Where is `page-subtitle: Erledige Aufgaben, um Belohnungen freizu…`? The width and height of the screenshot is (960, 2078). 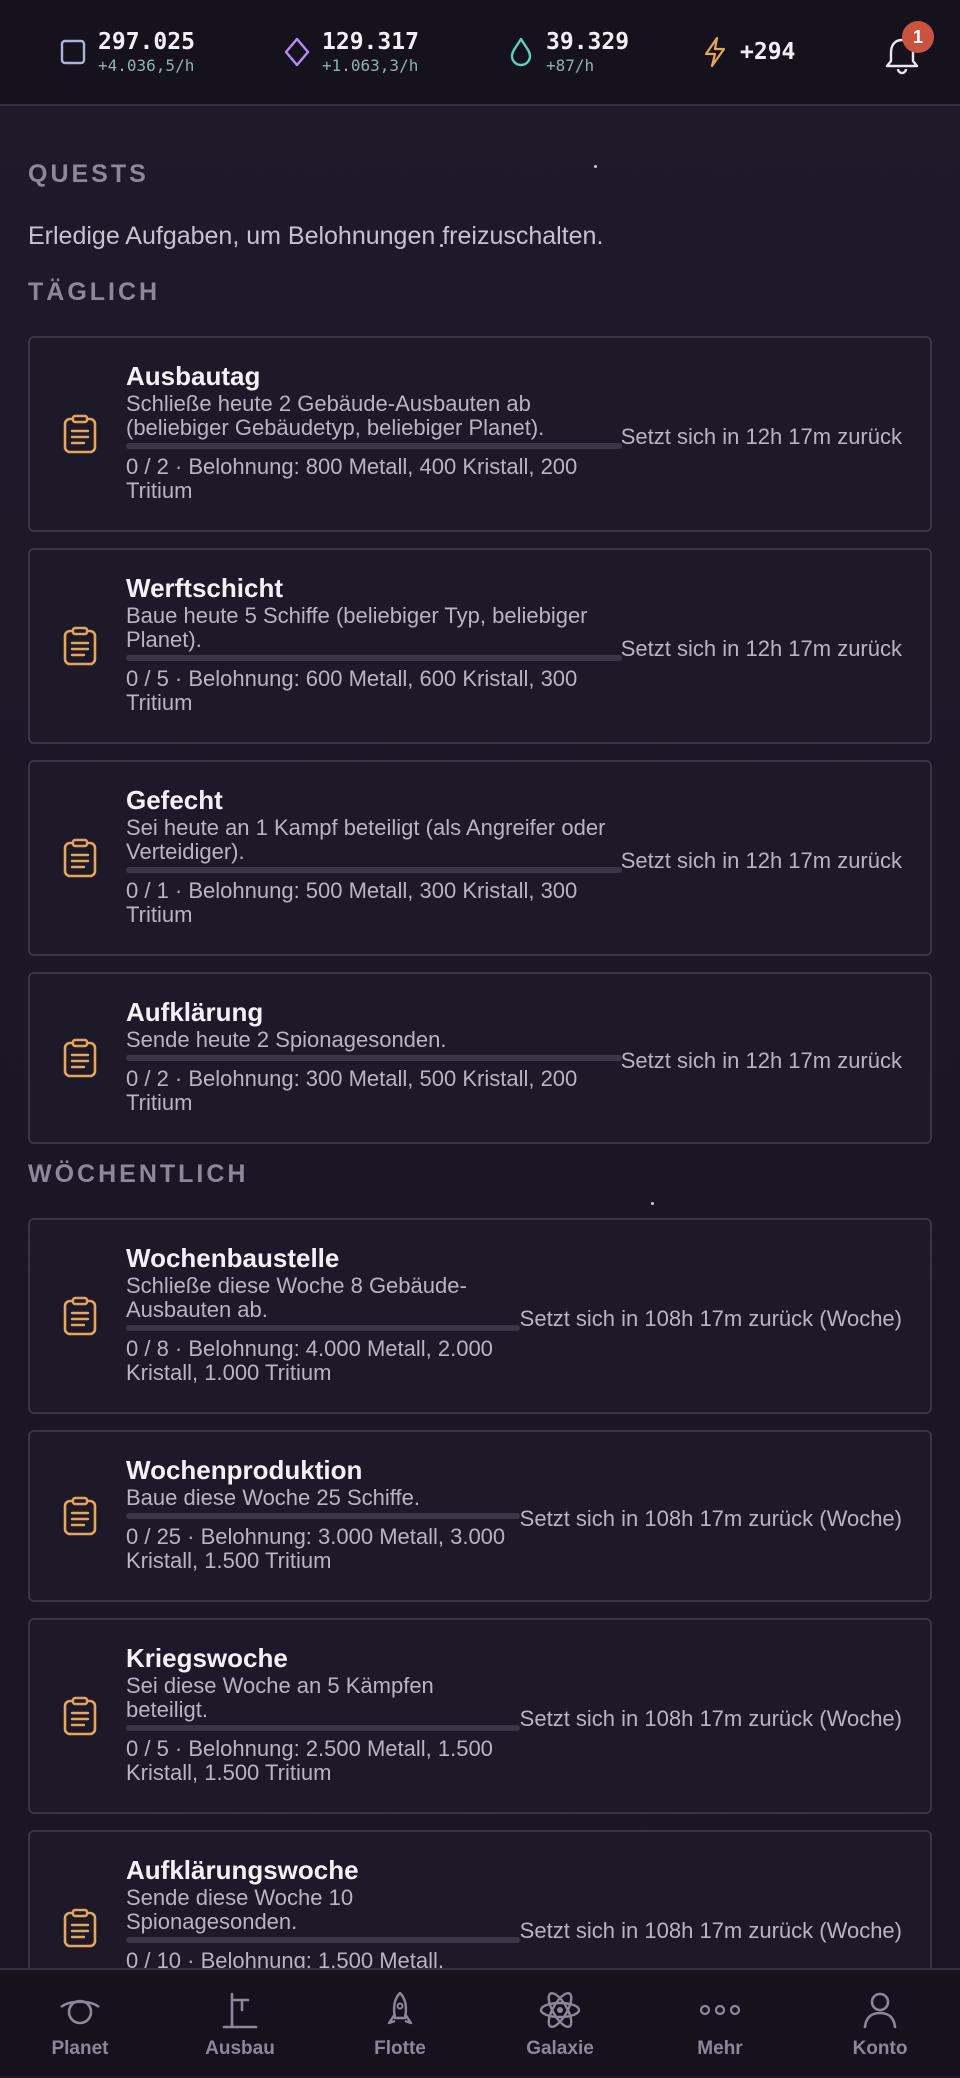
page-subtitle: Erledige Aufgaben, um Belohnungen freizu… is located at coordinates (315, 236).